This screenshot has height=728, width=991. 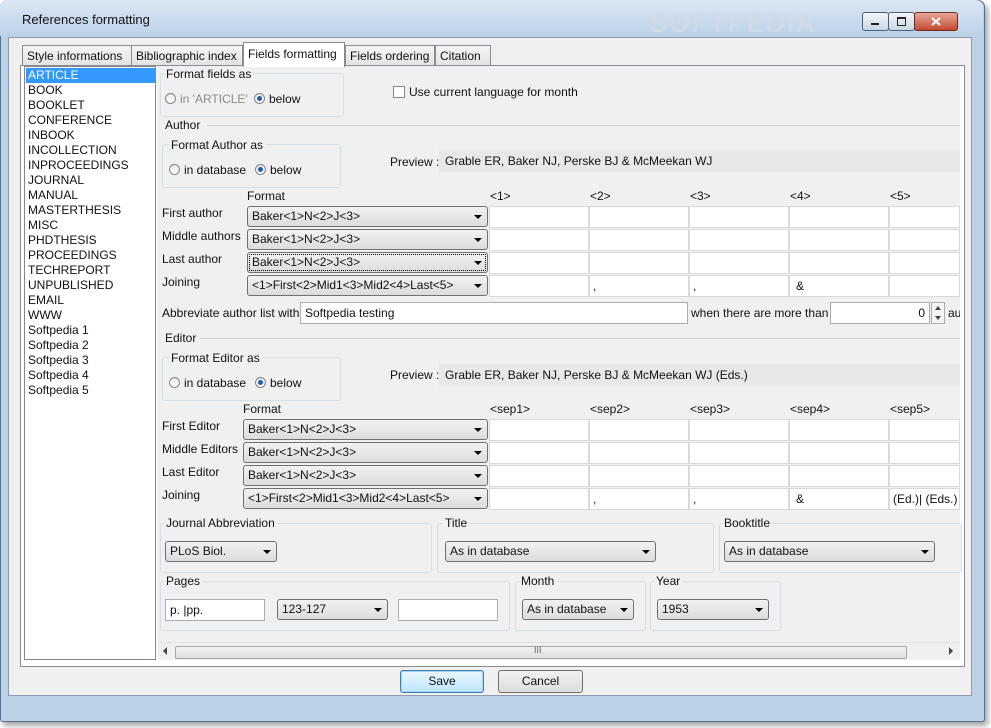 What do you see at coordinates (639, 476) in the screenshot?
I see `last-editor-sep2-cell` at bounding box center [639, 476].